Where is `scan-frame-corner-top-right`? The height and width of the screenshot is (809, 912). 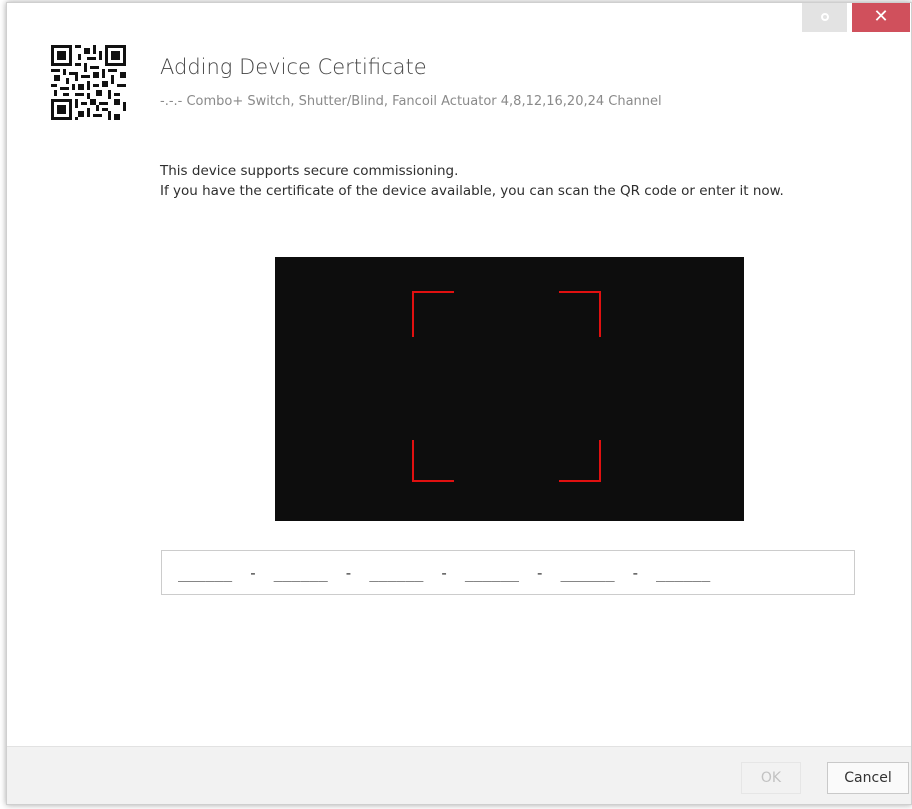 scan-frame-corner-top-right is located at coordinates (580, 314).